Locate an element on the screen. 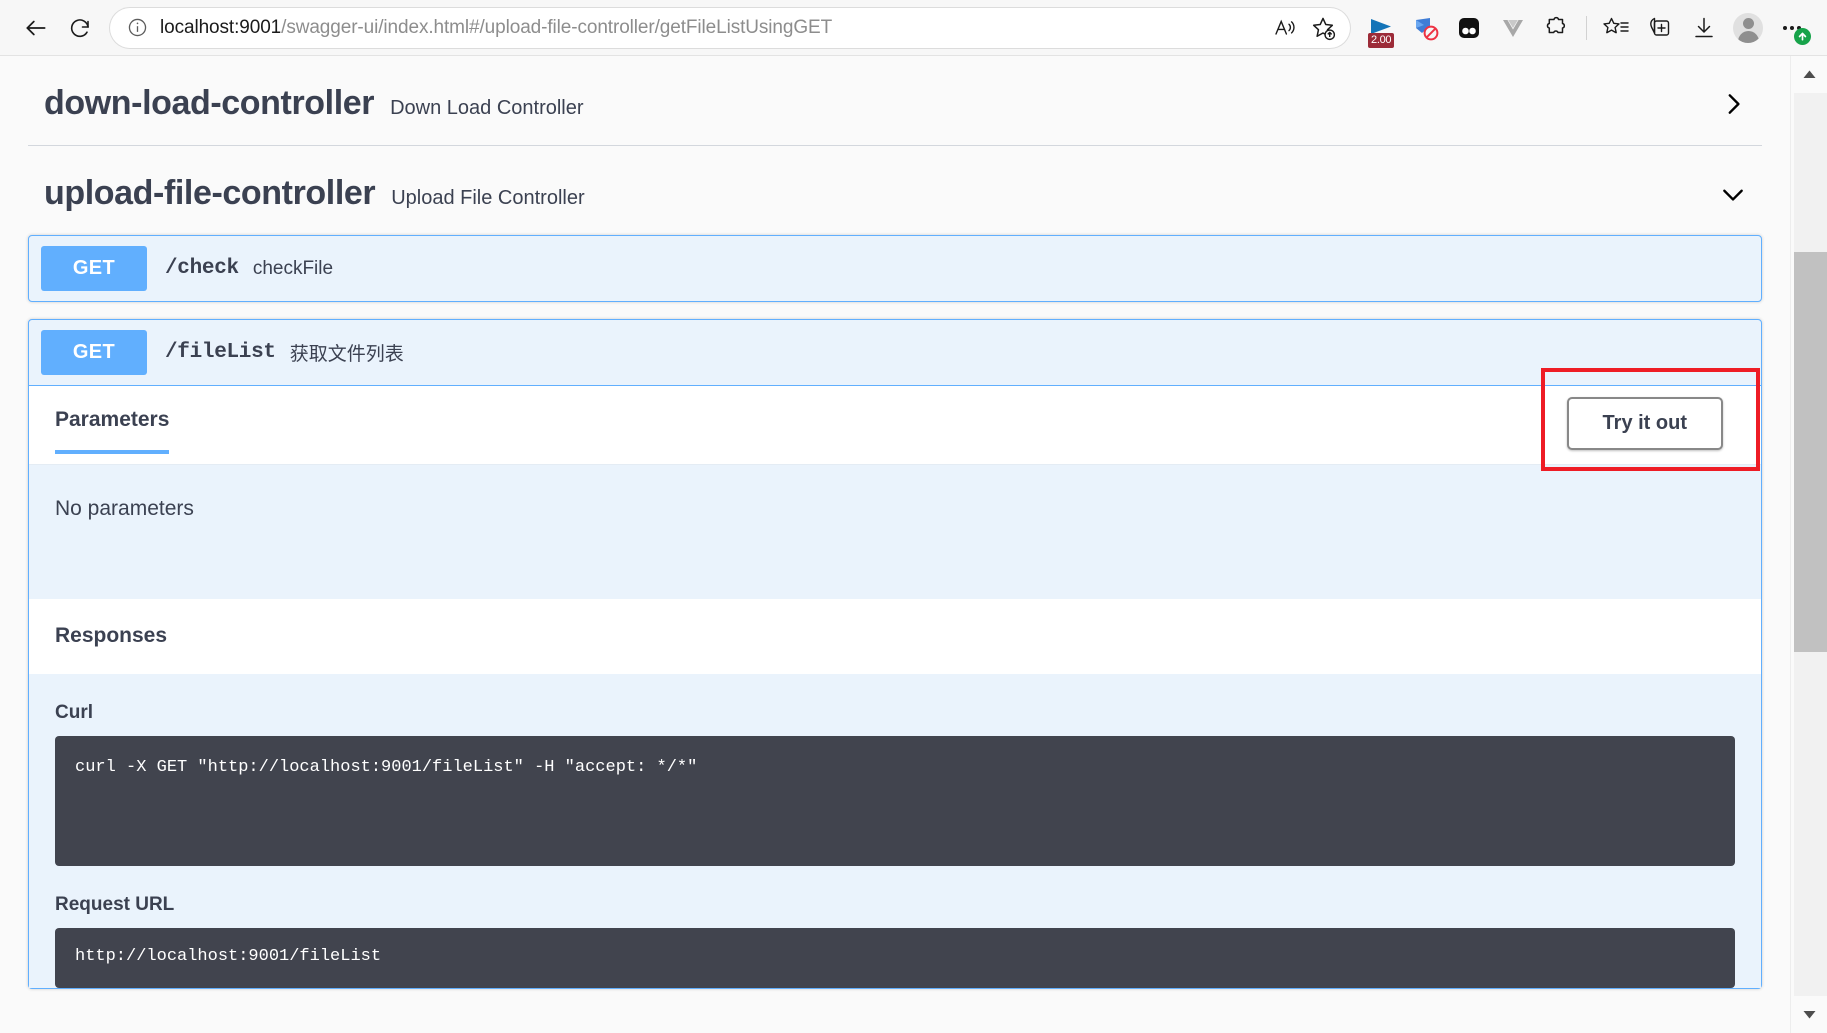 The width and height of the screenshot is (1827, 1033). scroll-down-arrow-icon is located at coordinates (1809, 1014).